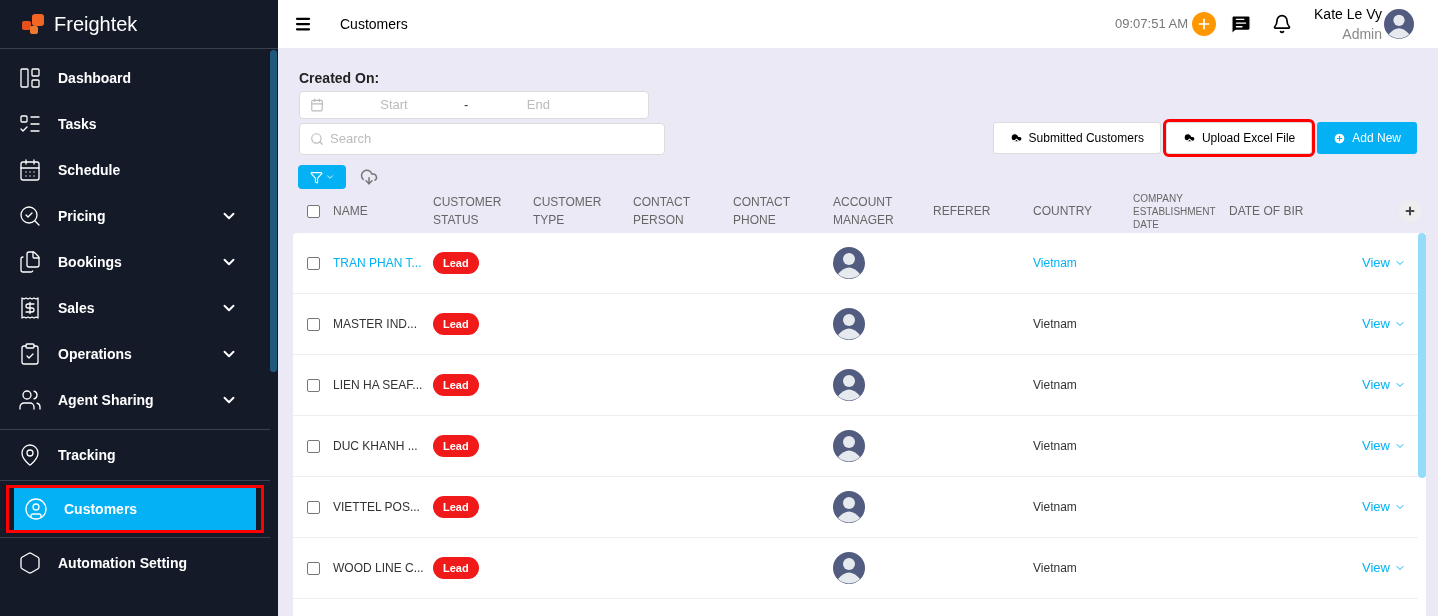 Image resolution: width=1438 pixels, height=616 pixels. What do you see at coordinates (135, 308) in the screenshot?
I see `sidebar-item: Sales` at bounding box center [135, 308].